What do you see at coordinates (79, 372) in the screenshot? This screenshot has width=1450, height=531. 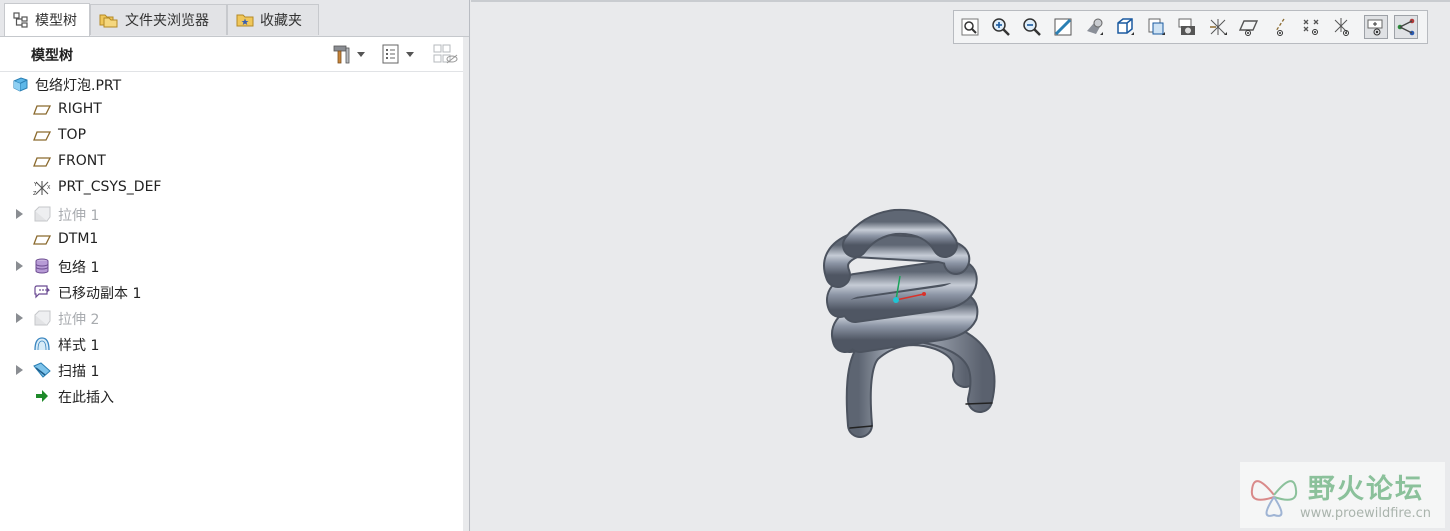 I see `tree-item-label: 扫描 1` at bounding box center [79, 372].